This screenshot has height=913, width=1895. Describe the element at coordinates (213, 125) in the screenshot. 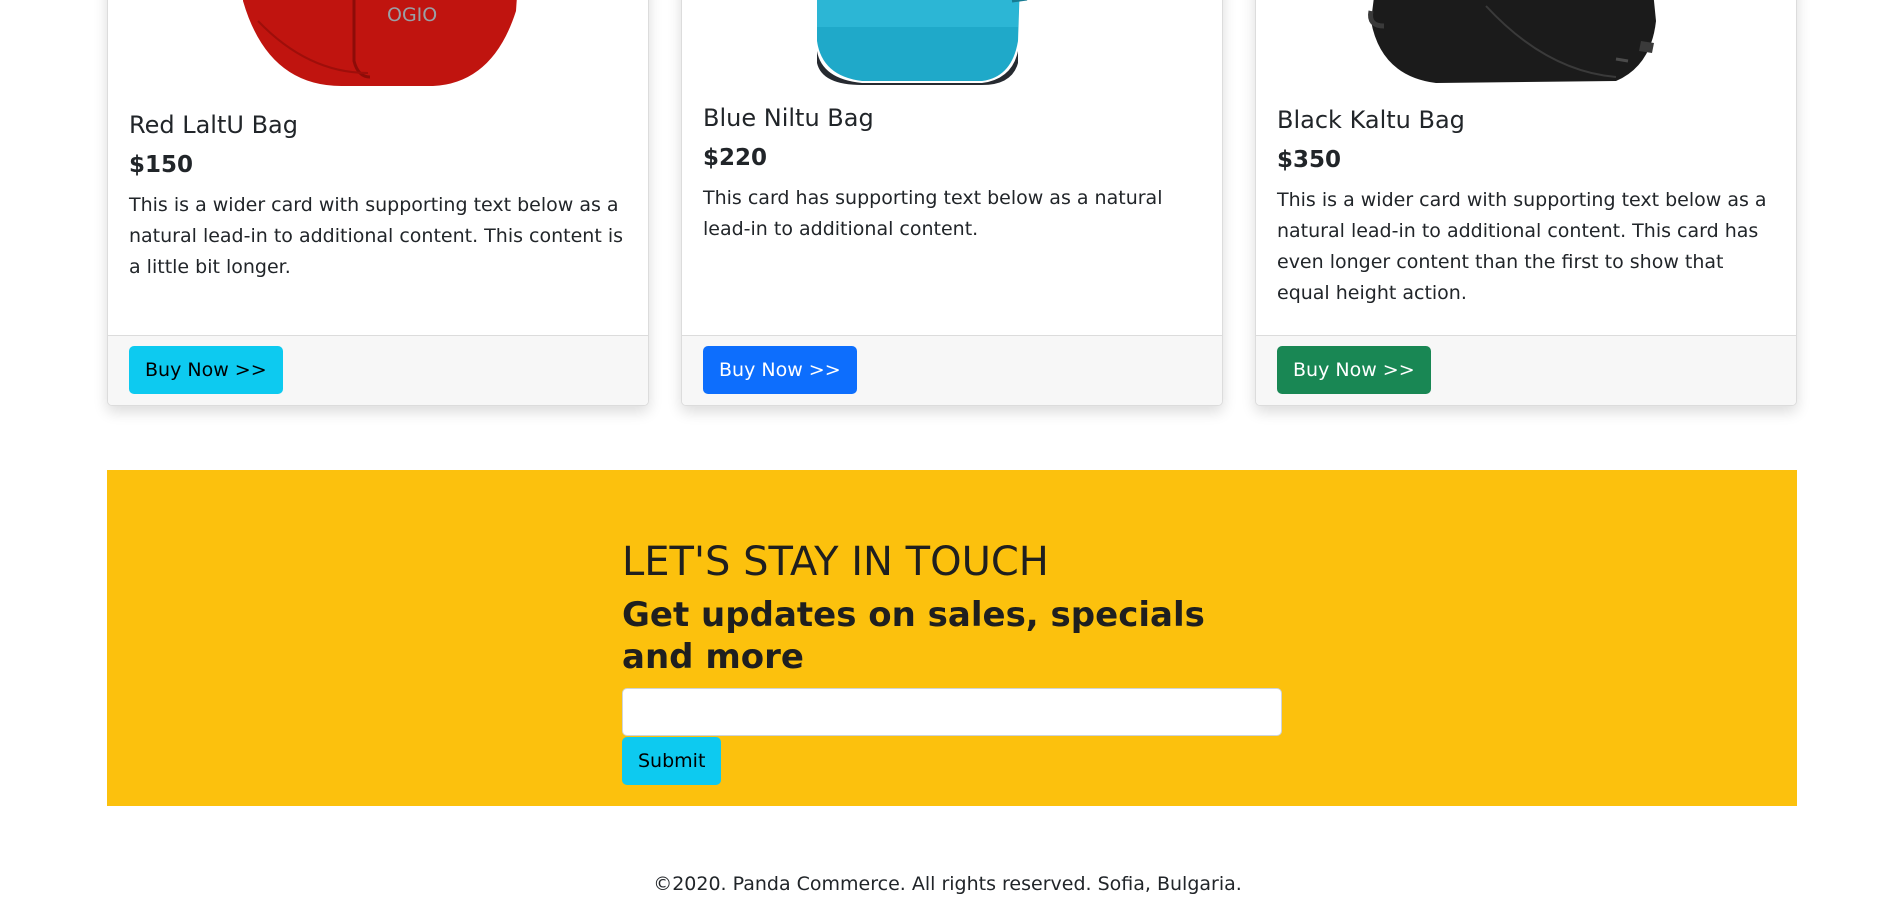

I see `product-title: Red LaltU Bag` at that location.